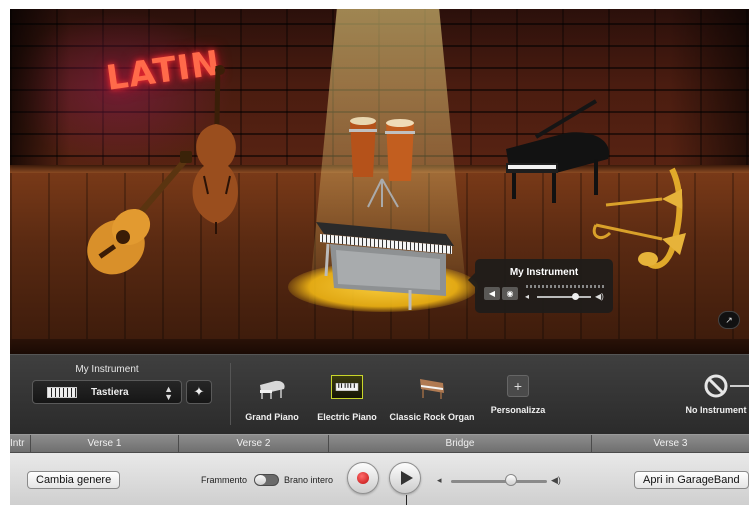  I want to click on solo-button: ◉, so click(510, 293).